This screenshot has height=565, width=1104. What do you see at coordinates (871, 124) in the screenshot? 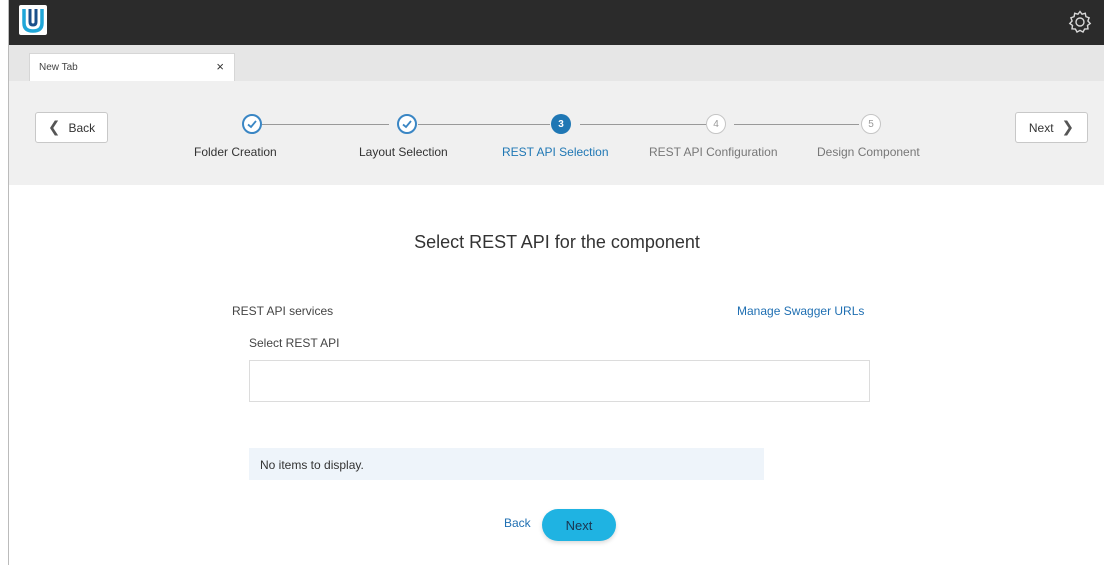
I see `step-5-indicator: 5` at bounding box center [871, 124].